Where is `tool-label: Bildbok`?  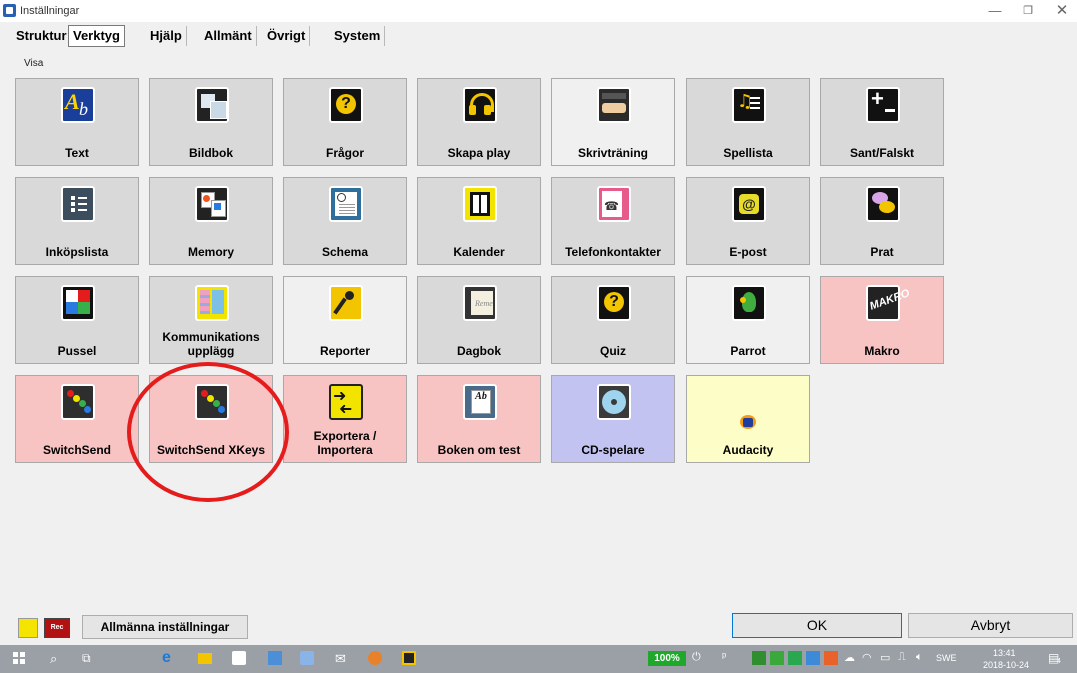
tool-label: Bildbok is located at coordinates (211, 153).